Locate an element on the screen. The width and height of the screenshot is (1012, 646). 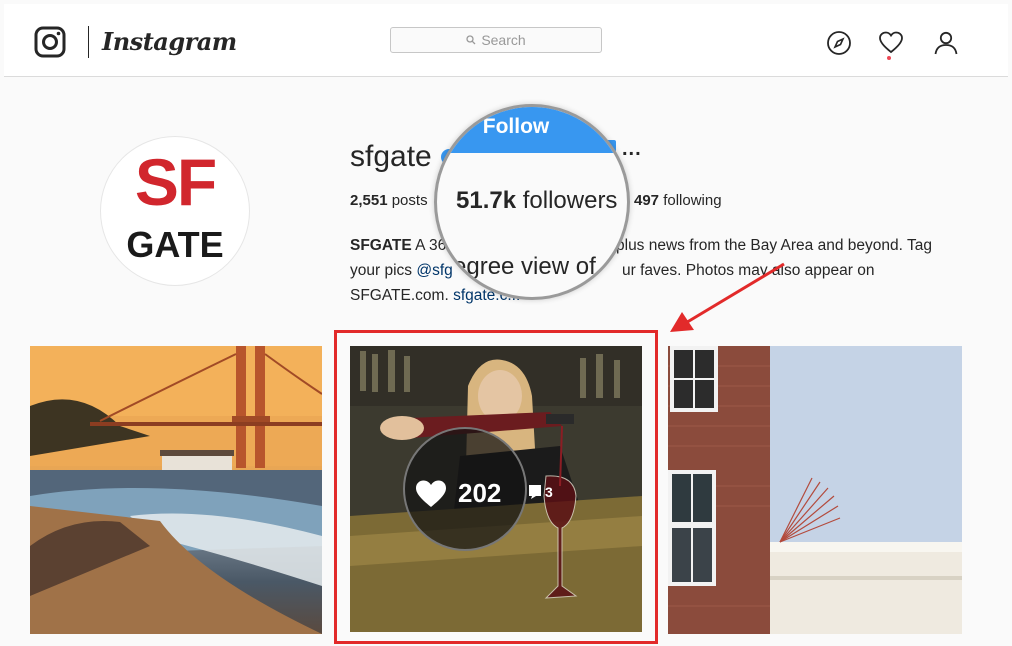
golden-gate-photo is located at coordinates (176, 490).